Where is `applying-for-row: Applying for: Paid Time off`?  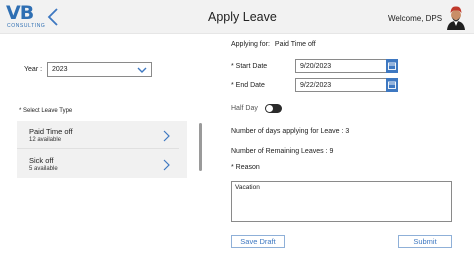
applying-for-row: Applying for: Paid Time off is located at coordinates (273, 44).